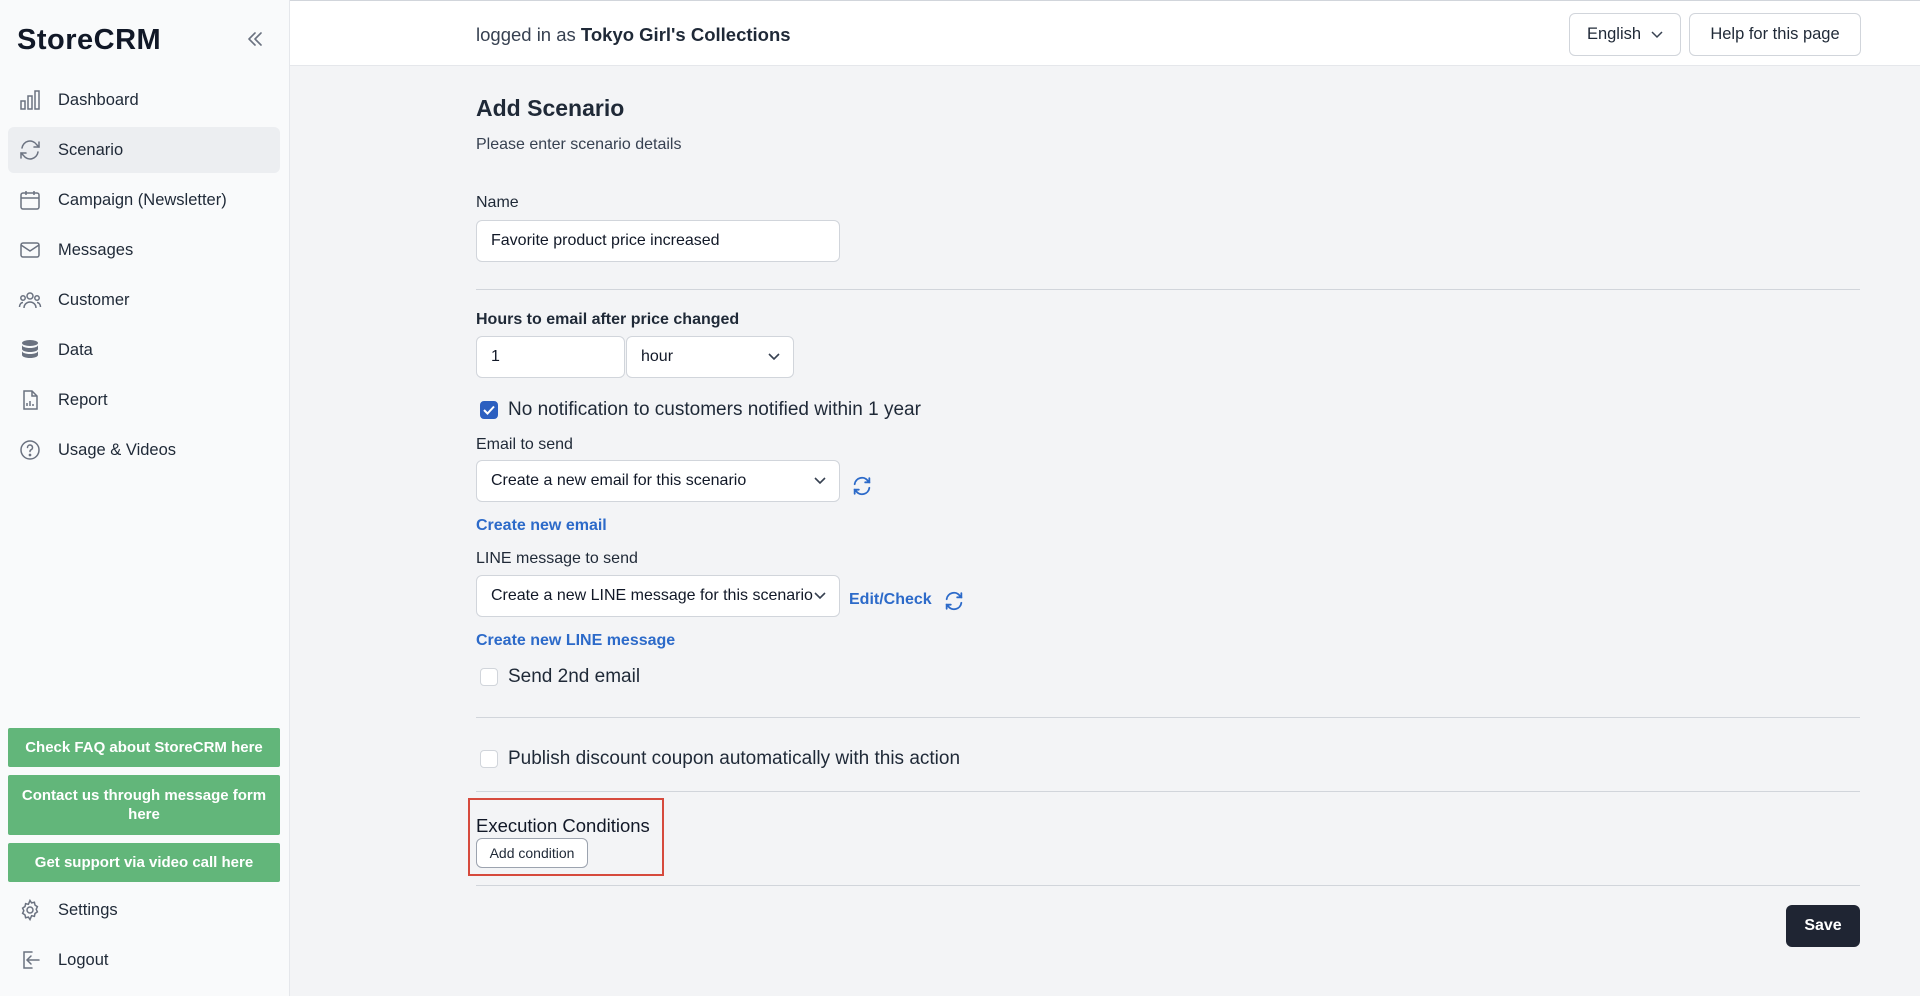 This screenshot has height=996, width=1920. I want to click on sidebar-item-label: Dashboard, so click(98, 99).